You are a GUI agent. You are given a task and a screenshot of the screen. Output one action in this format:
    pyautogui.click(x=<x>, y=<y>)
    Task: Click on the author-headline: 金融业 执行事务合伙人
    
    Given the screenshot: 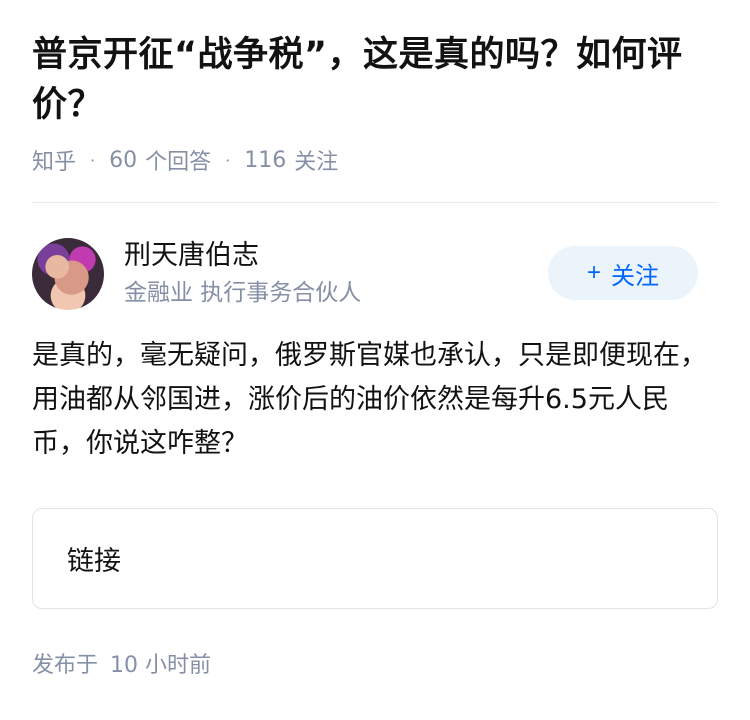 What is the action you would take?
    pyautogui.click(x=243, y=293)
    